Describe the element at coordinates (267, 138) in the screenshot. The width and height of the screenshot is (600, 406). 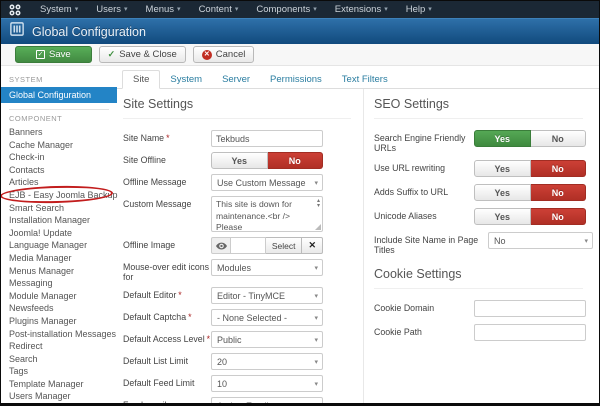
I see `site-name-input: Tekbuds` at that location.